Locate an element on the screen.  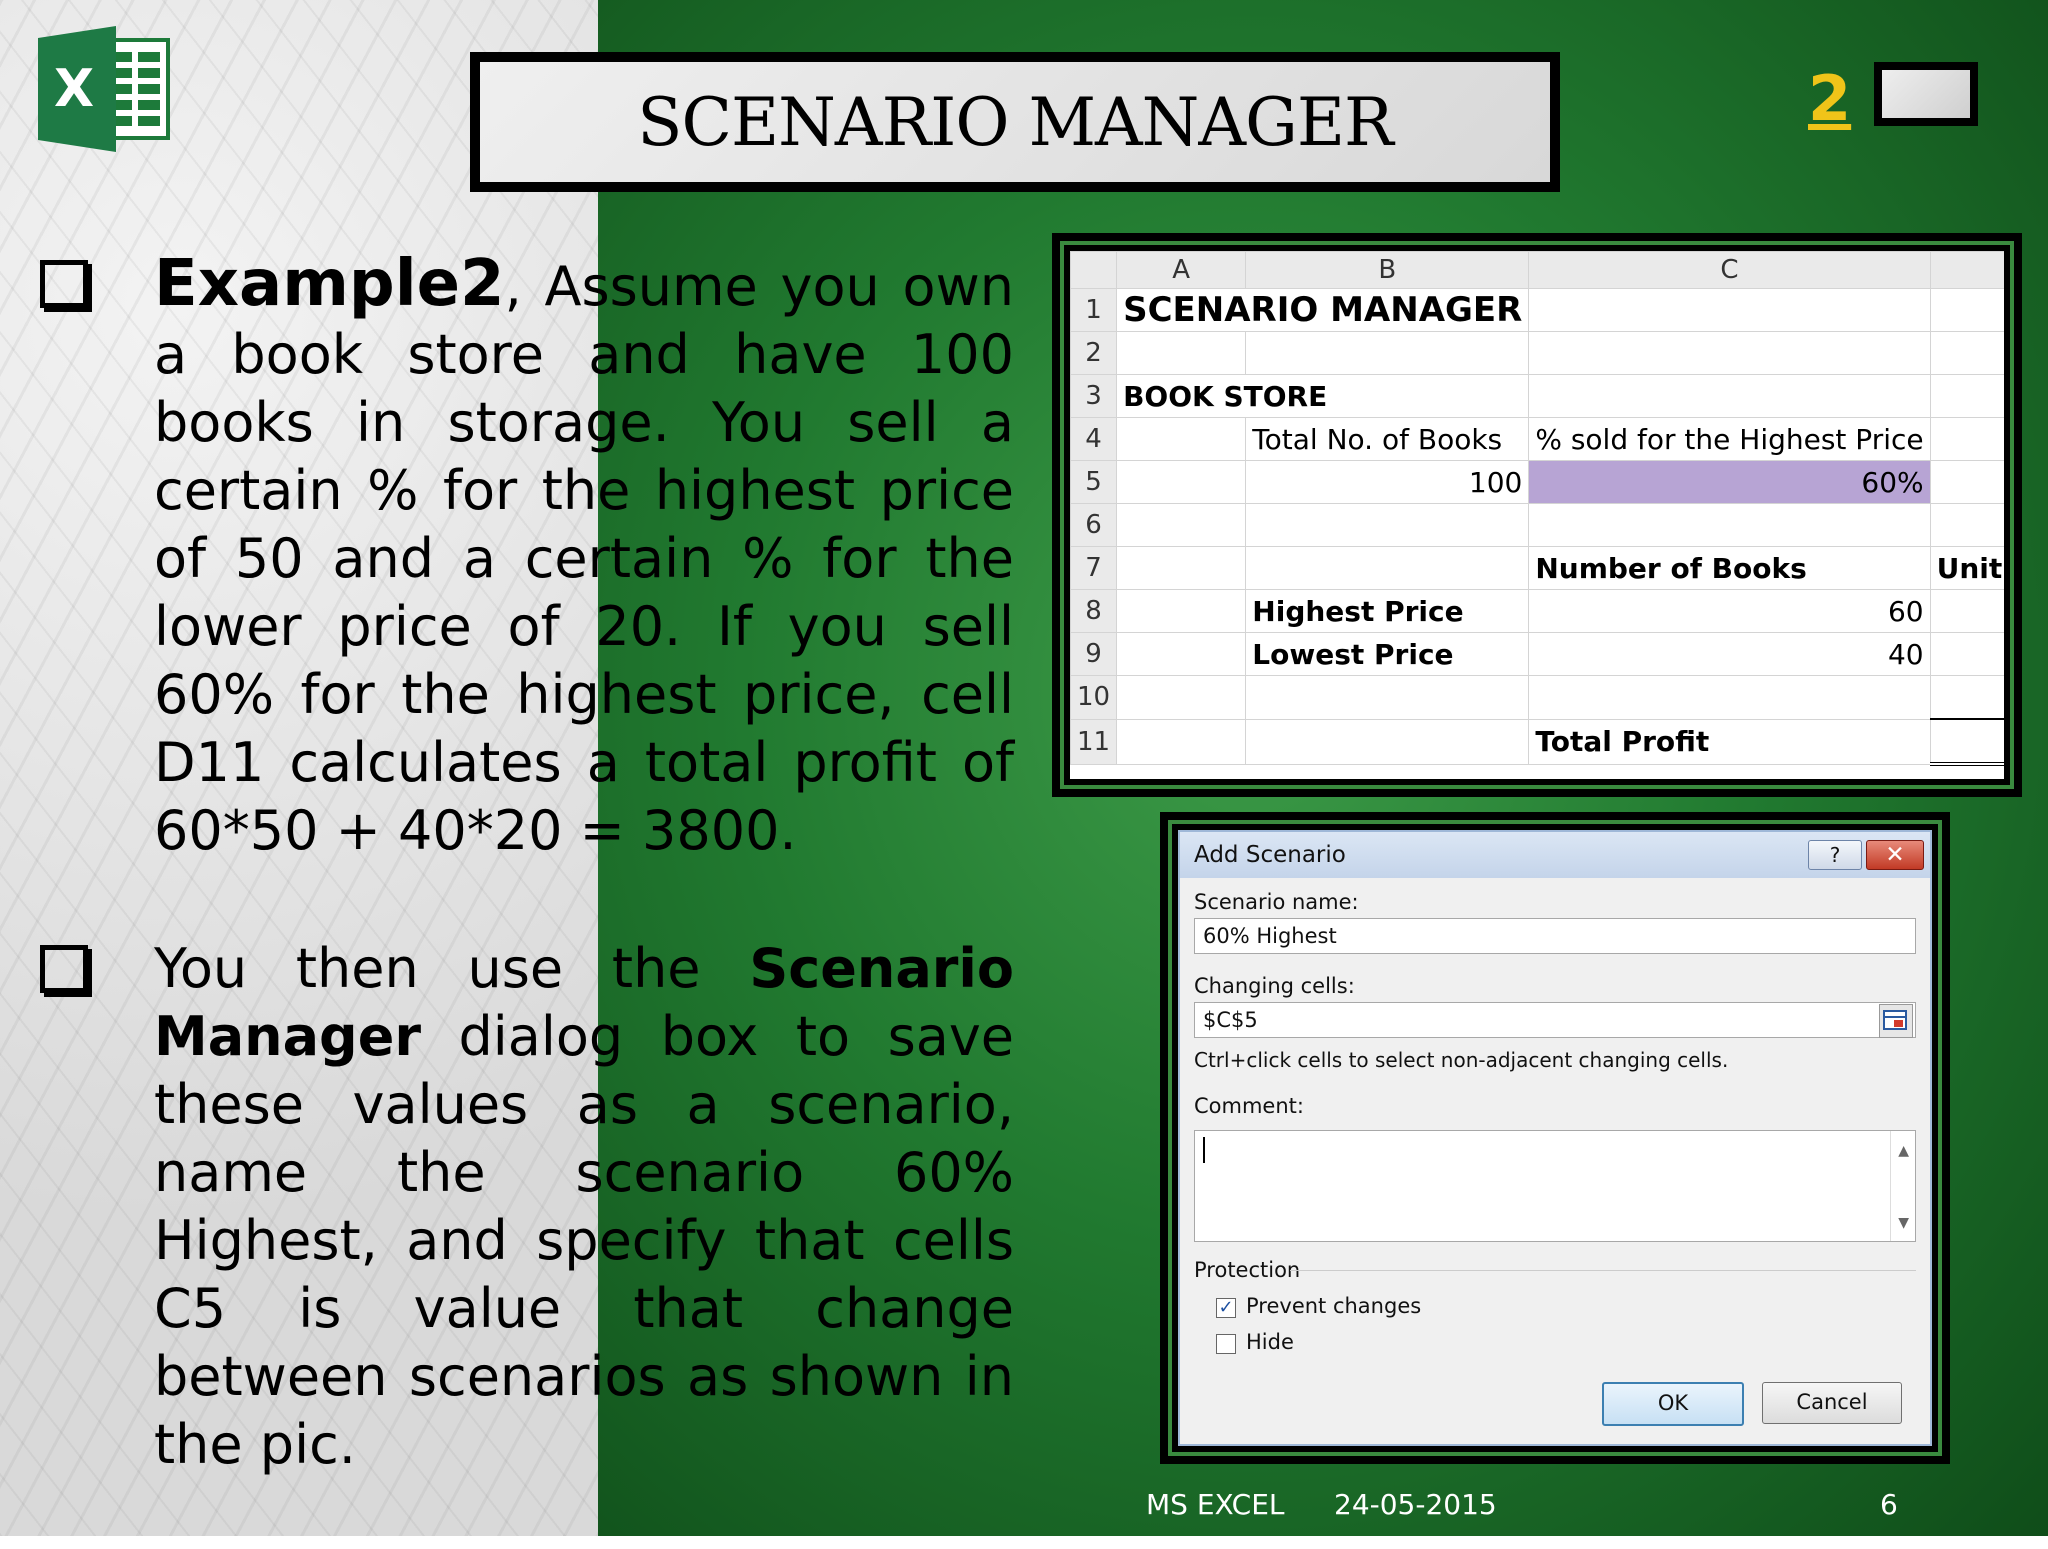
footer-label: MS EXCEL is located at coordinates (1215, 1504).